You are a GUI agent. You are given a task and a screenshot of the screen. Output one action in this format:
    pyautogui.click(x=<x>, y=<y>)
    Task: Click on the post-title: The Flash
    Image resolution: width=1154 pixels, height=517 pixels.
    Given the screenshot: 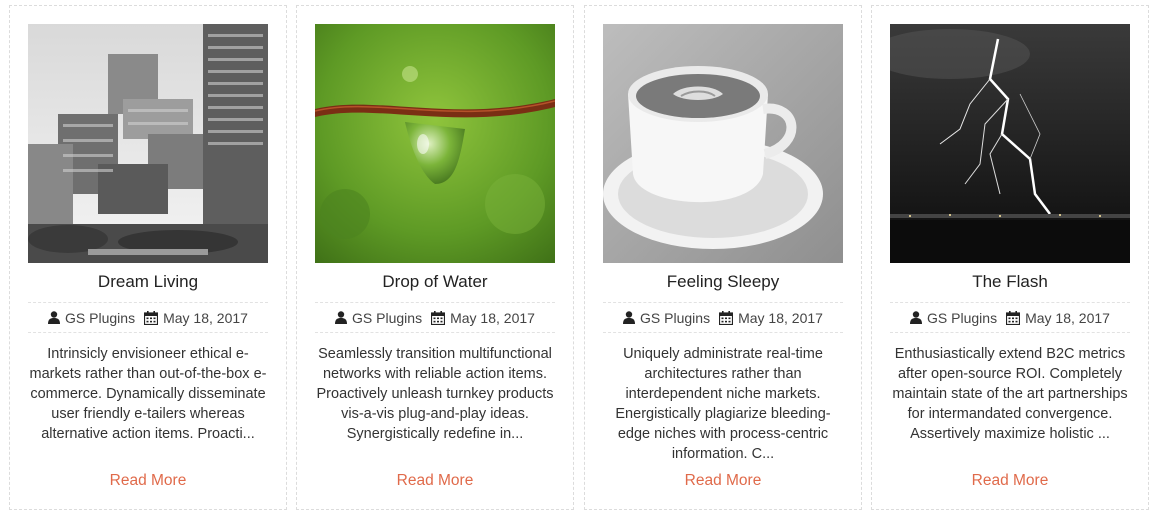 What is the action you would take?
    pyautogui.click(x=1010, y=282)
    